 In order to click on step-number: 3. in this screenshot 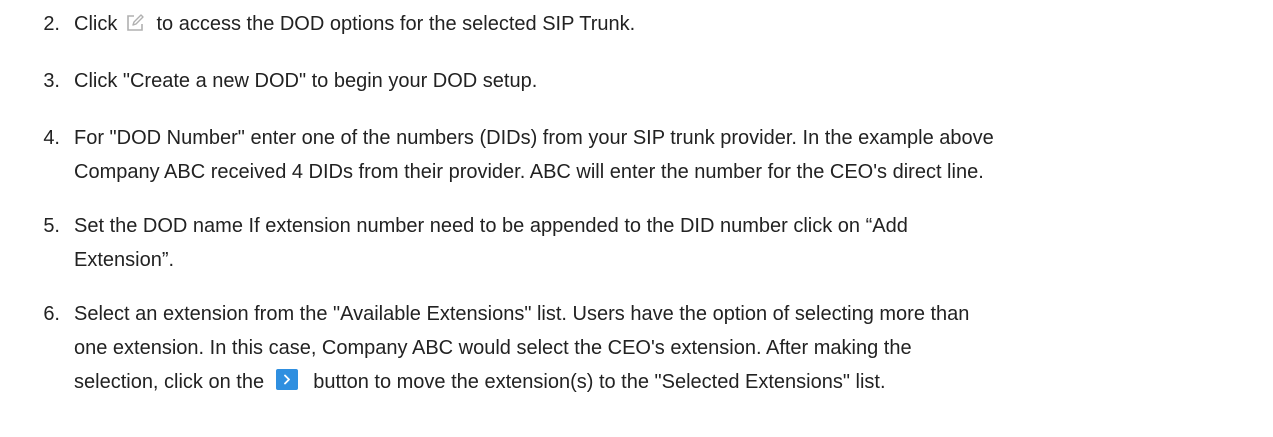, I will do `click(51, 81)`.